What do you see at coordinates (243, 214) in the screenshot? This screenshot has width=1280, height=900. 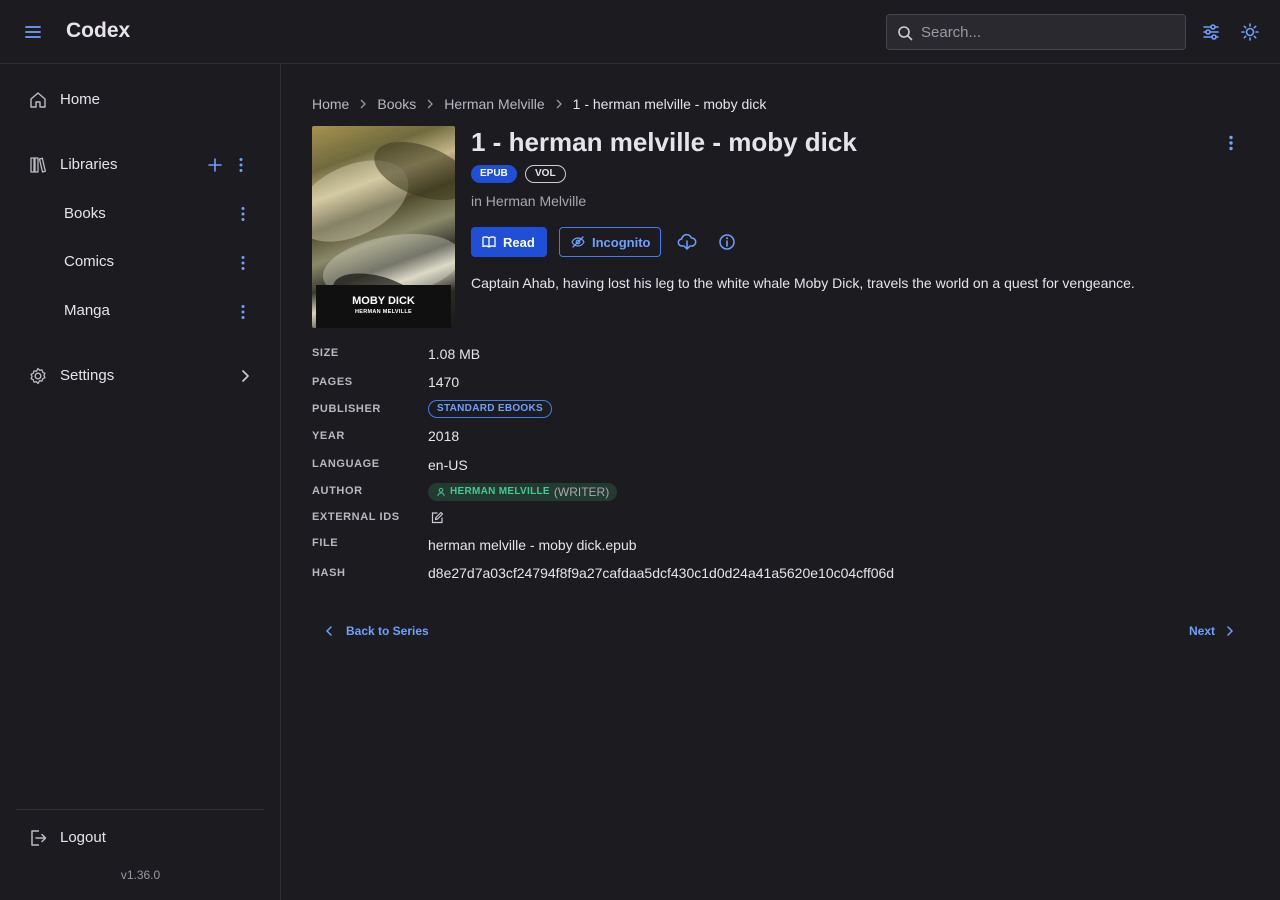 I see `books-menu-icon` at bounding box center [243, 214].